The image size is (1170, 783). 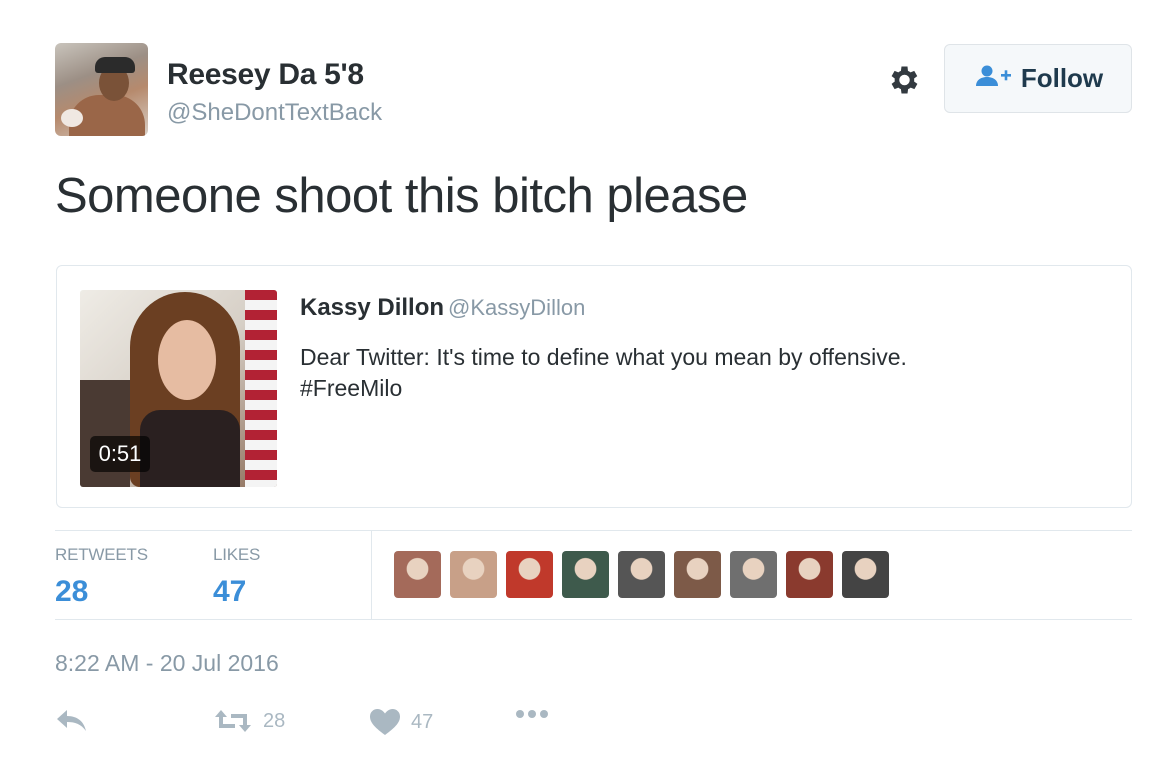 I want to click on avatar-plate, so click(x=72, y=118).